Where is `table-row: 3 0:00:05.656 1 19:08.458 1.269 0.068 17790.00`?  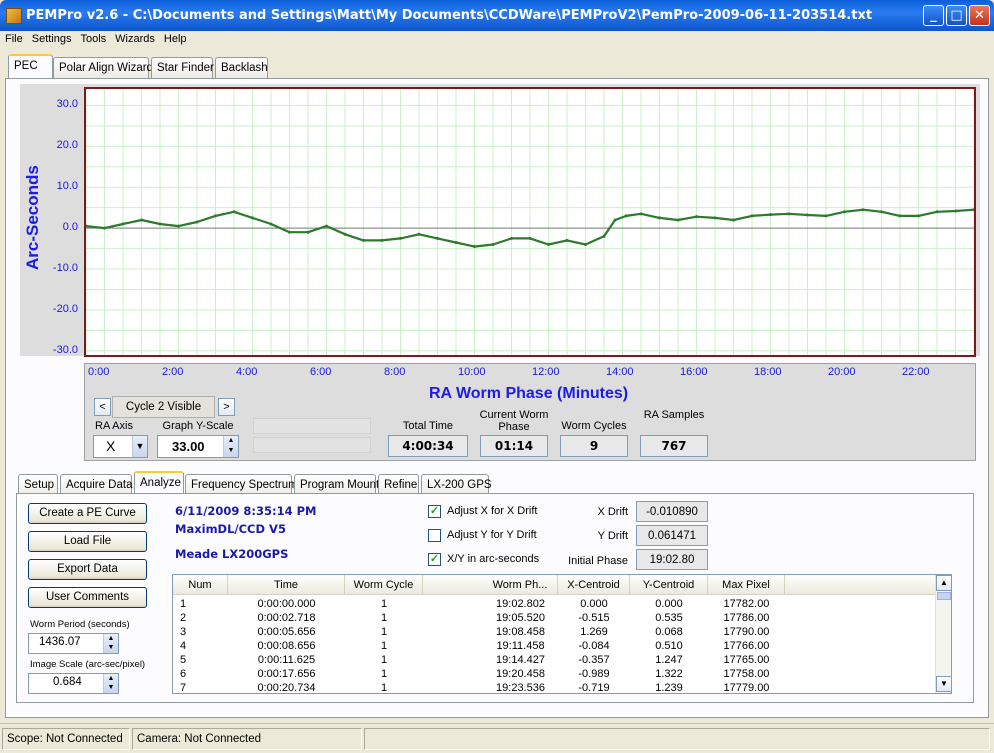
table-row: 3 0:00:05.656 1 19:08.458 1.269 0.068 17790.00 is located at coordinates (554, 632).